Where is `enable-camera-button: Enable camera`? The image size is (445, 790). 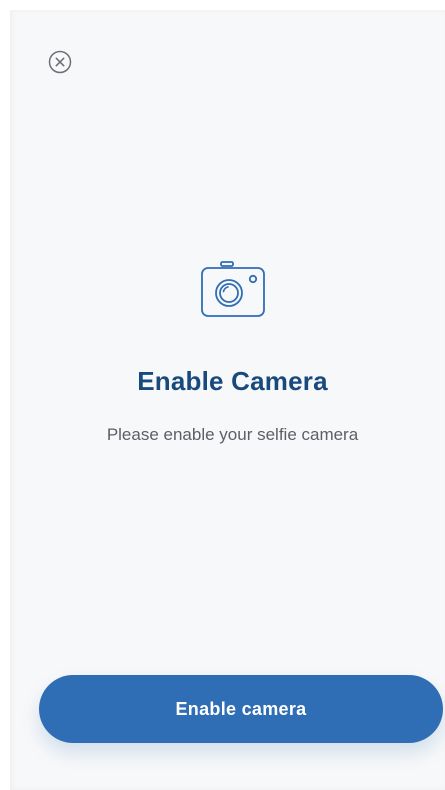 enable-camera-button: Enable camera is located at coordinates (241, 709).